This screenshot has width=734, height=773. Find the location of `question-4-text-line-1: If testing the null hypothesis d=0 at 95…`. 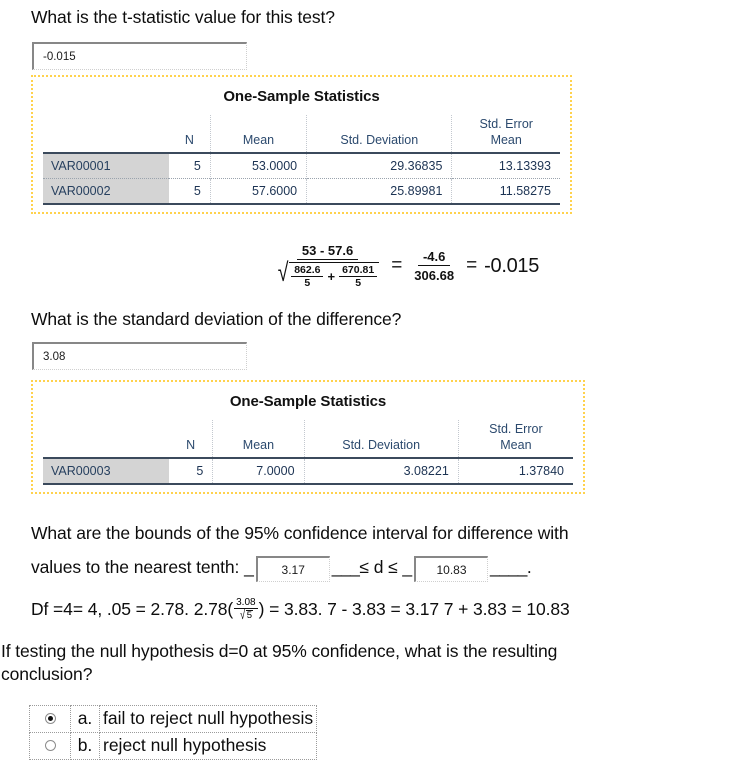

question-4-text-line-1: If testing the null hypothesis d=0 at 95… is located at coordinates (279, 651).